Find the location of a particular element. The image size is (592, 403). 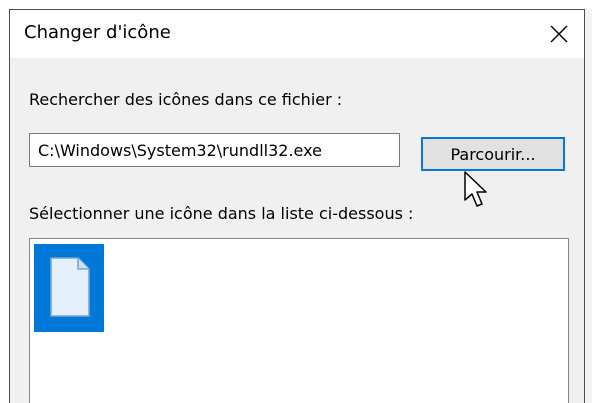

blank-document-icon is located at coordinates (70, 287).